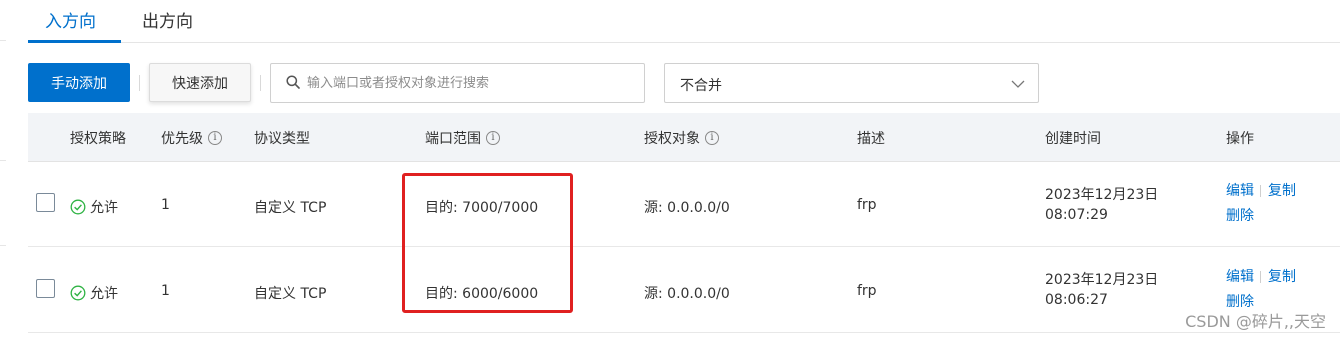 This screenshot has width=1340, height=337. I want to click on header-policy: 授权策略, so click(98, 139).